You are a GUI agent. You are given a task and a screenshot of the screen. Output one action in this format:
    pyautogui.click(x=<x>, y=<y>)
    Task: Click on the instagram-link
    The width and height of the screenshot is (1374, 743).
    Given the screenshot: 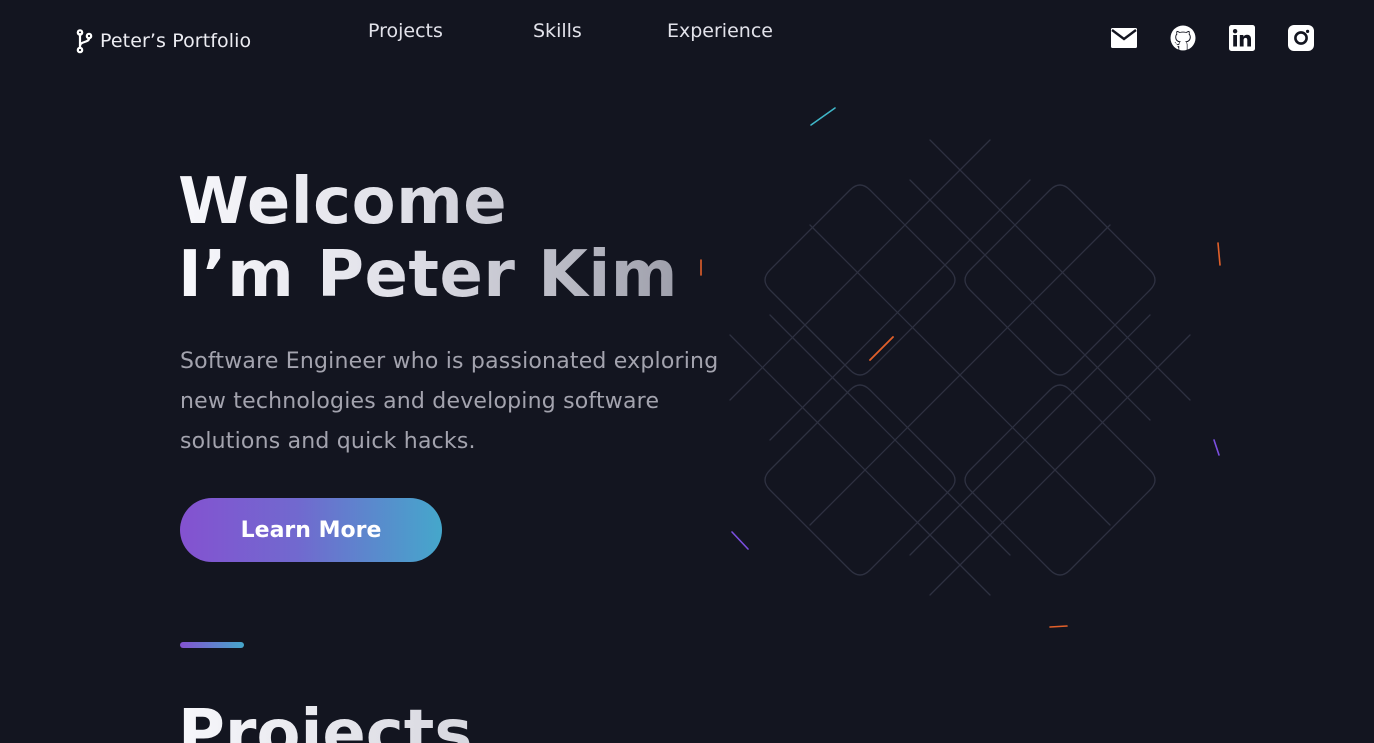 What is the action you would take?
    pyautogui.click(x=1301, y=38)
    